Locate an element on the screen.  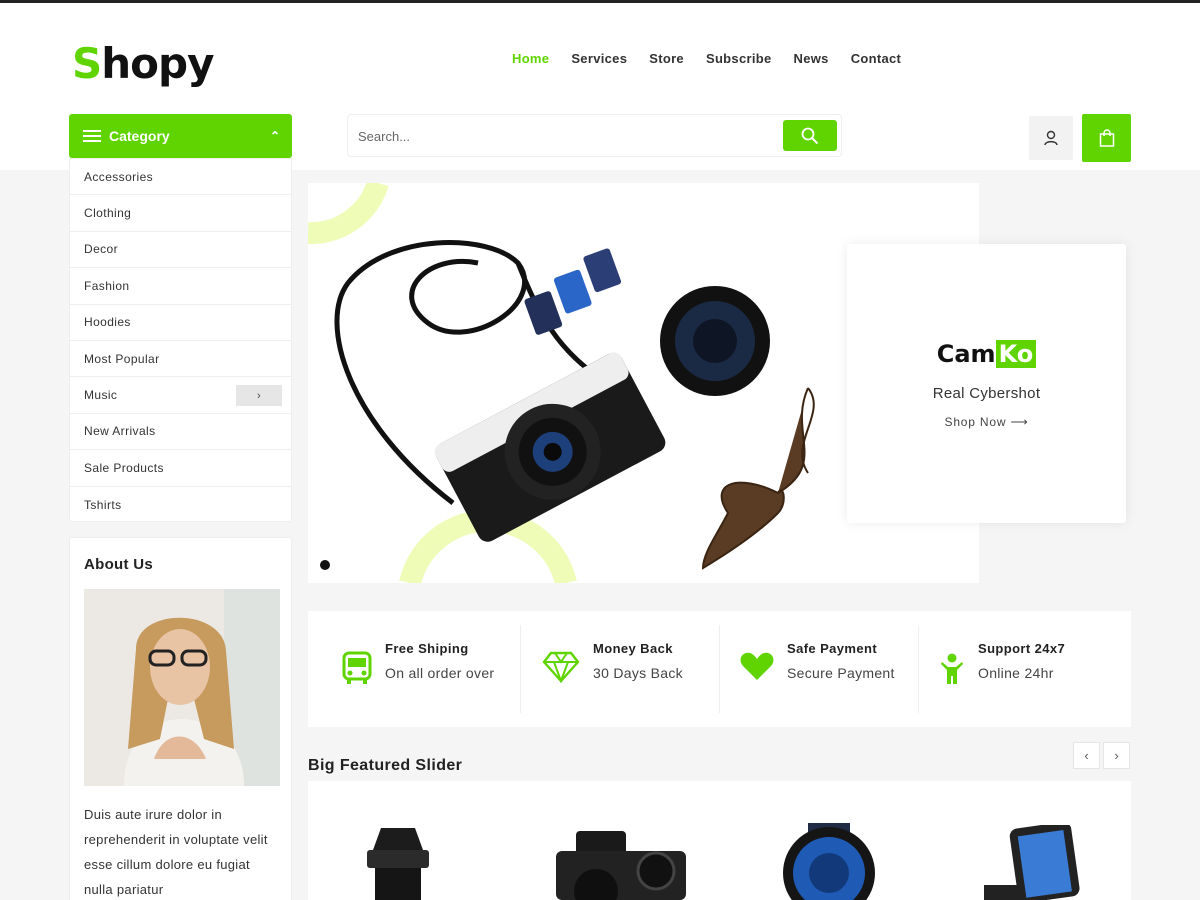
submenu-expand-button: › is located at coordinates (259, 396).